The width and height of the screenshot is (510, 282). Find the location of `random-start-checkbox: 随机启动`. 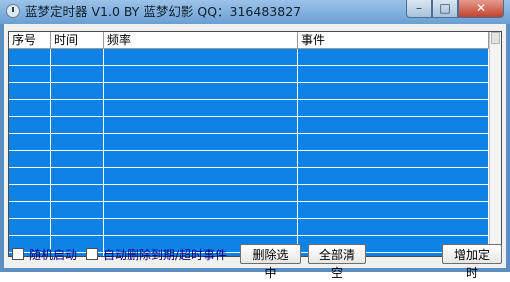

random-start-checkbox: 随机启动 is located at coordinates (45, 254).